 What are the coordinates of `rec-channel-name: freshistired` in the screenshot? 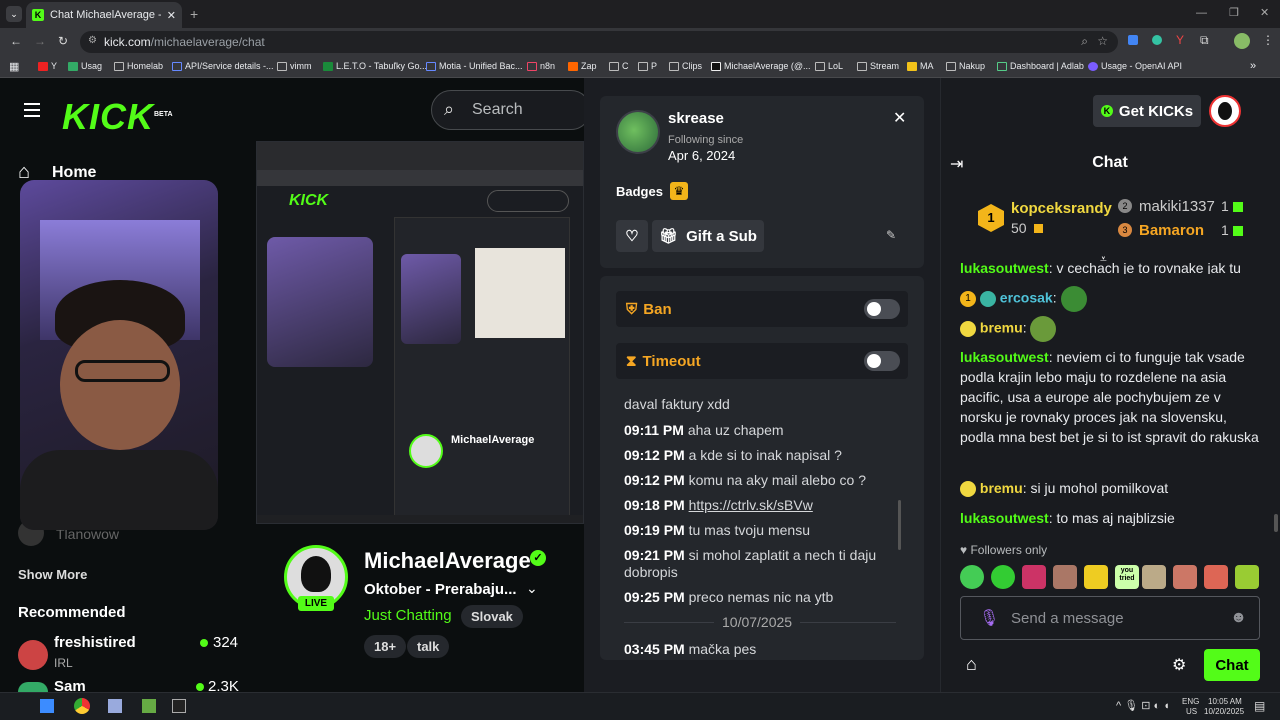 It's located at (95, 642).